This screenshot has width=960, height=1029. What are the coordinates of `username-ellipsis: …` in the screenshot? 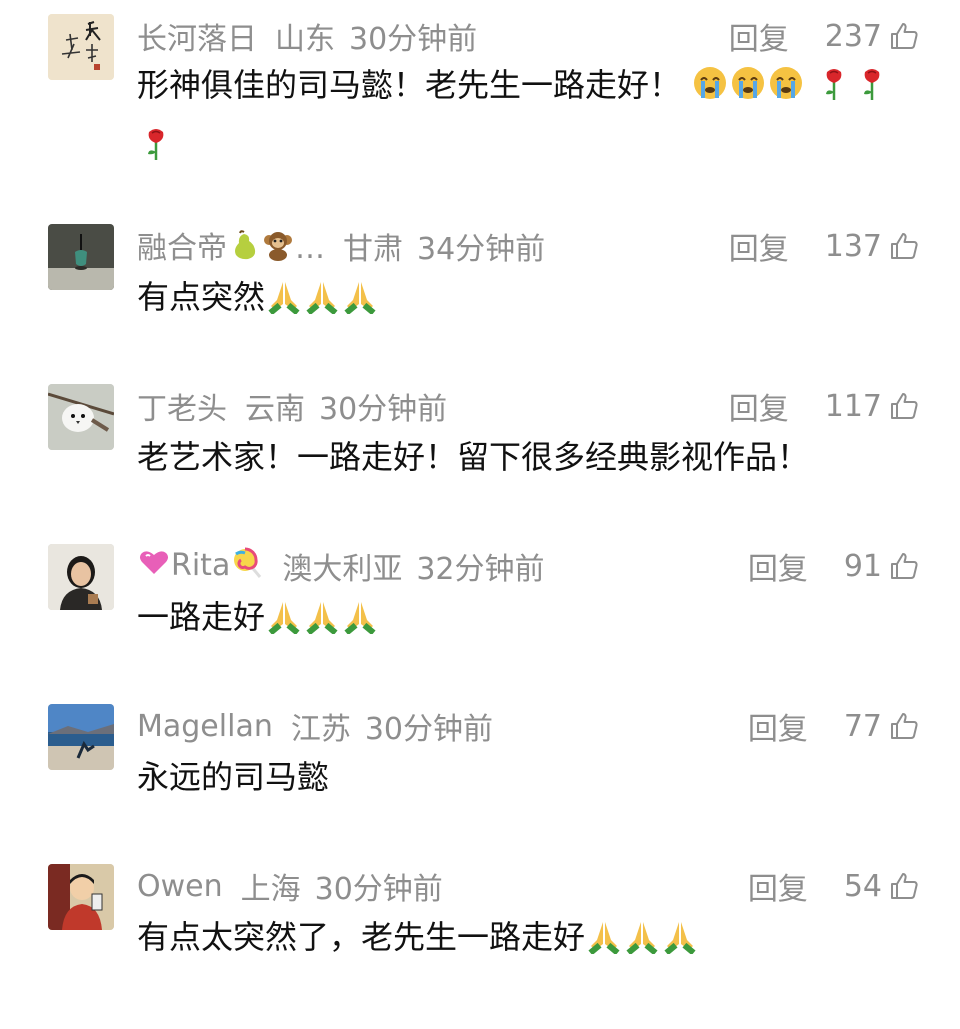 It's located at (310, 248).